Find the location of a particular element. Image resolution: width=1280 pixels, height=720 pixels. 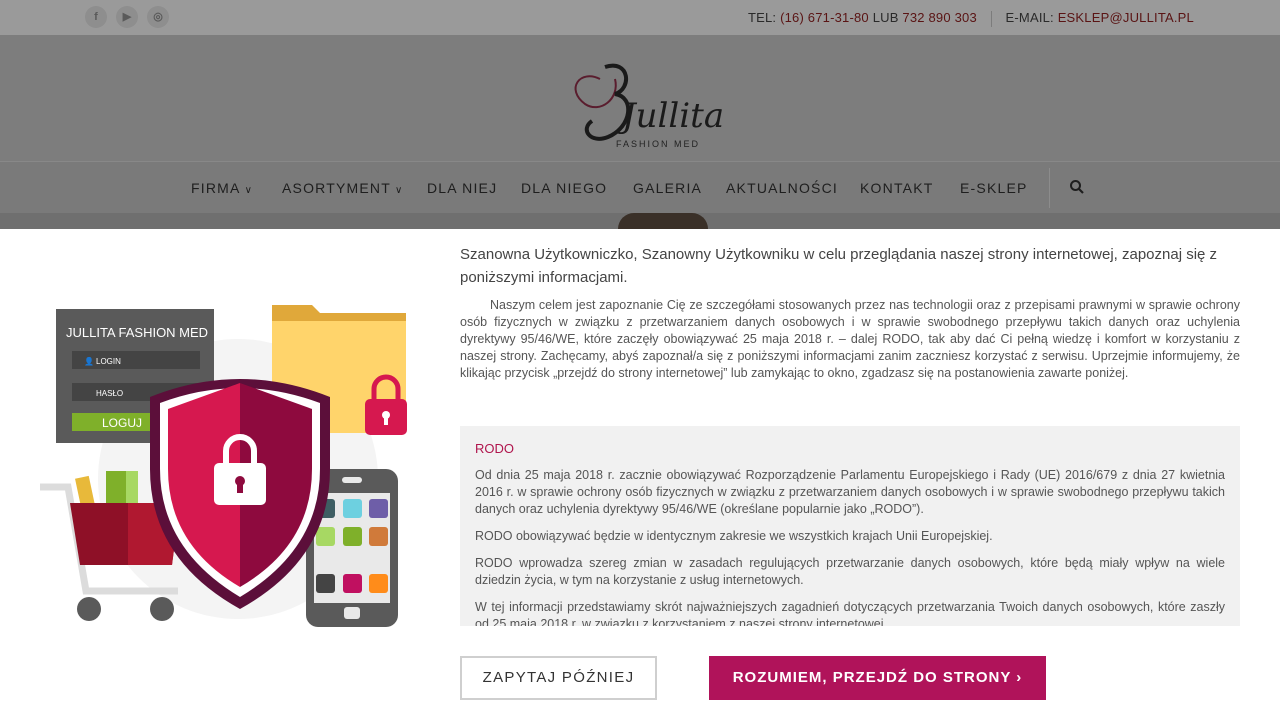

nav-asortyment-label: ASORTYMENT is located at coordinates (336, 188).